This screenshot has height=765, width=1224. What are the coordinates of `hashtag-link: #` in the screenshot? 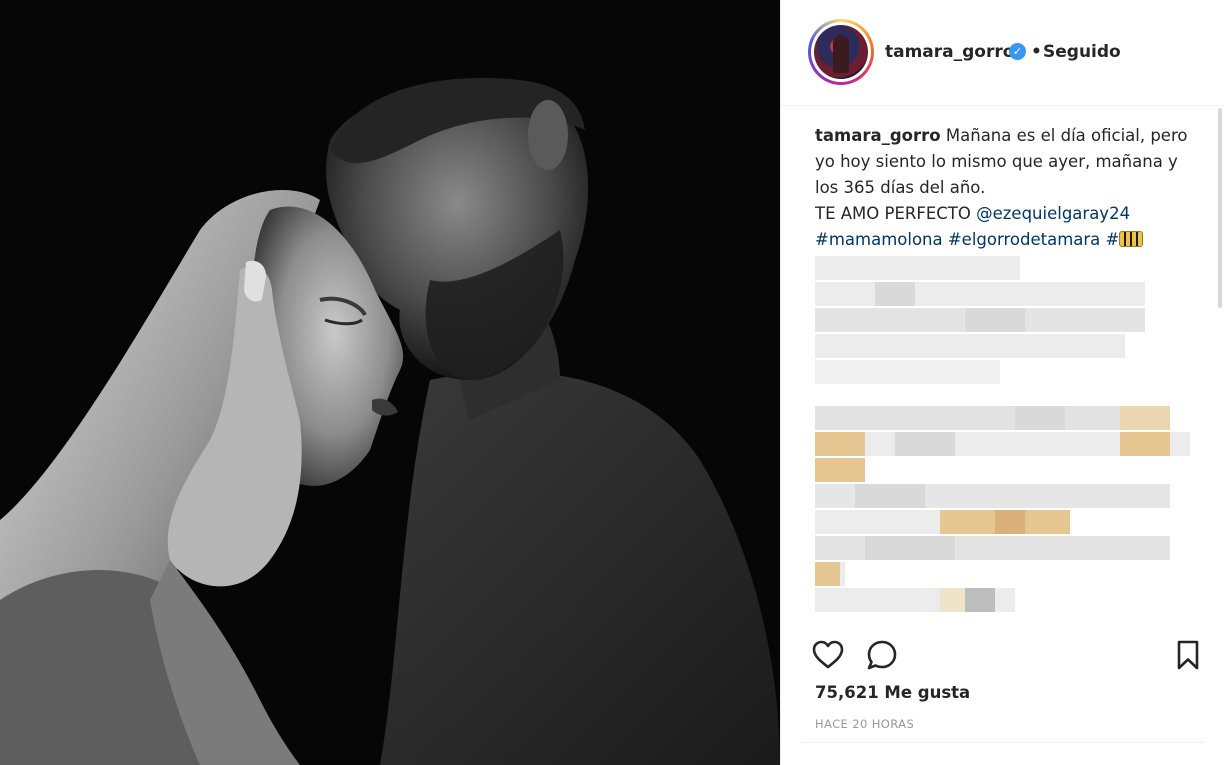 It's located at (1113, 239).